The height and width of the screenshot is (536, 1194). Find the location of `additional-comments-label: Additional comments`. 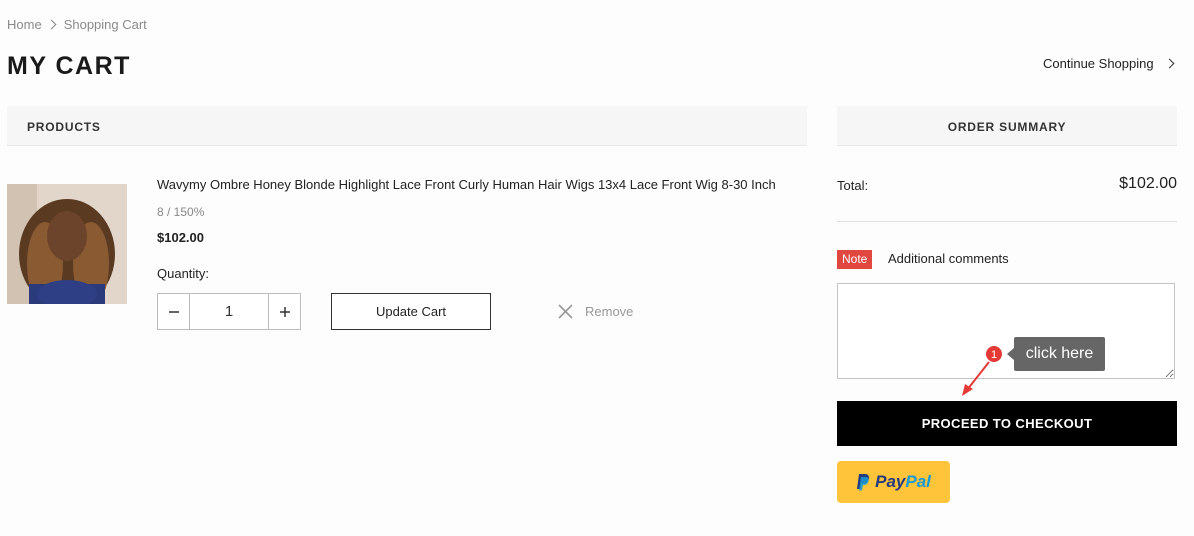

additional-comments-label: Additional comments is located at coordinates (948, 258).